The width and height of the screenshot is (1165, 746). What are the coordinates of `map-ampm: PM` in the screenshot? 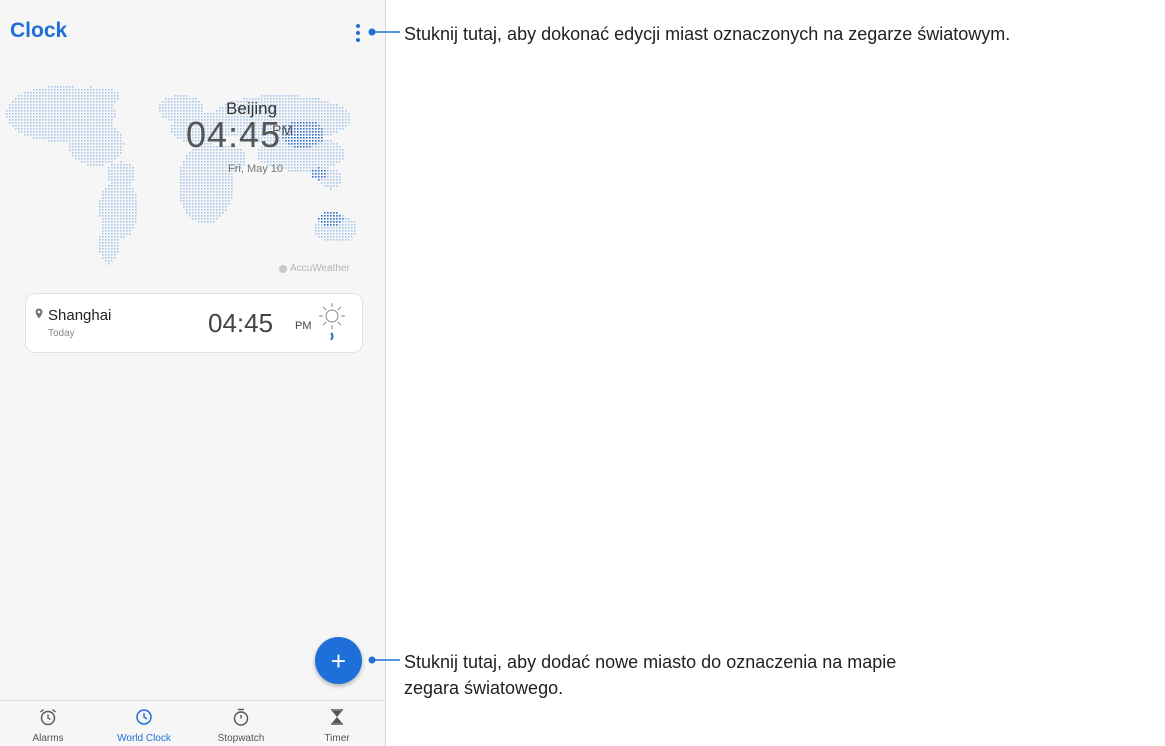 It's located at (282, 130).